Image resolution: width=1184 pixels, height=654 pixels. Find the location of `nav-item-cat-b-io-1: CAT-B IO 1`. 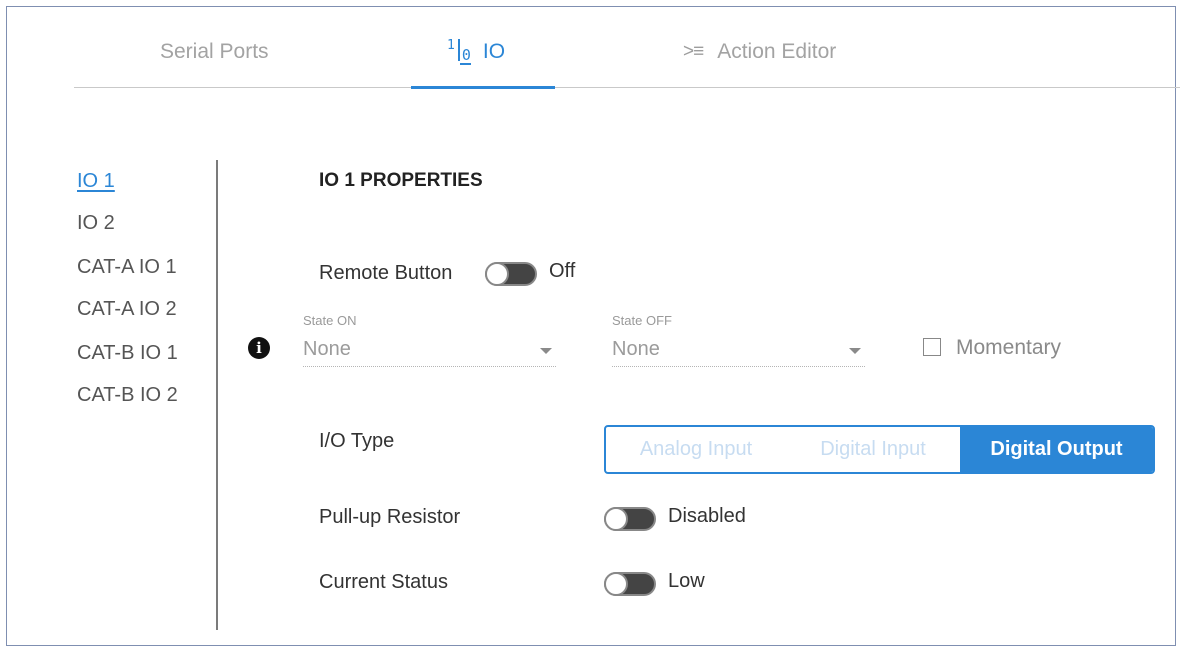

nav-item-cat-b-io-1: CAT-B IO 1 is located at coordinates (127, 353).